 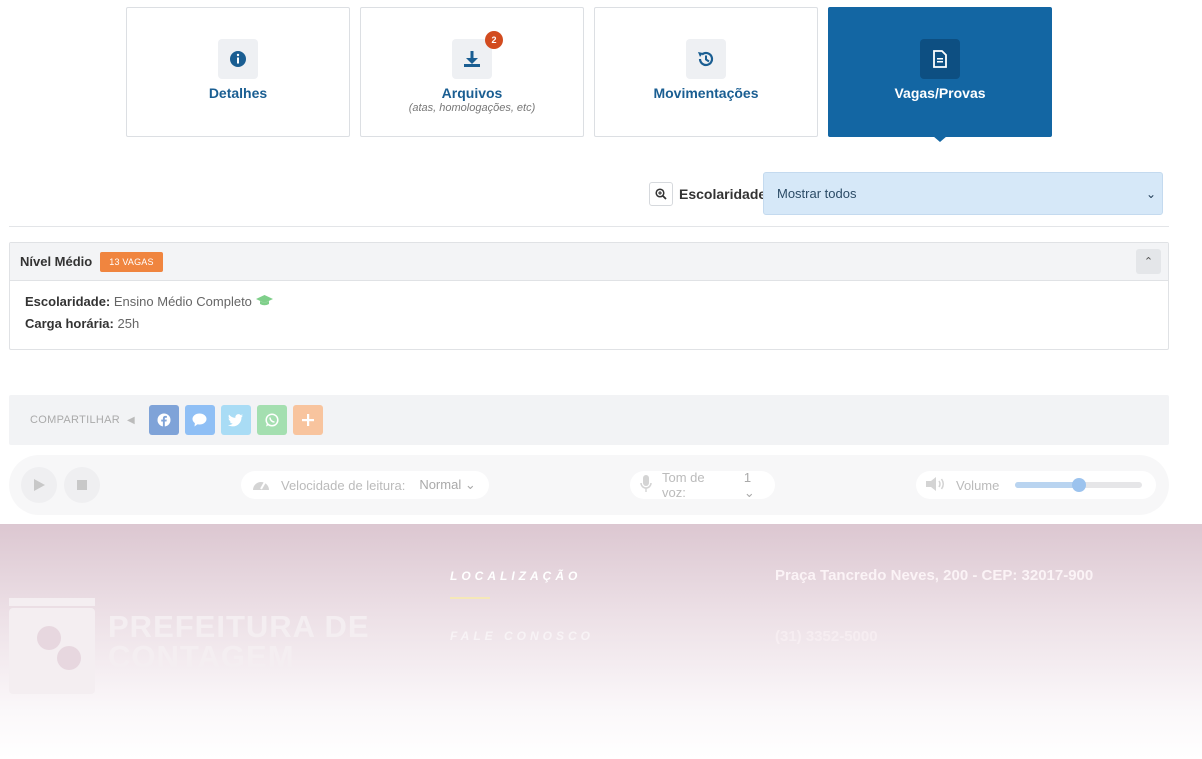 What do you see at coordinates (472, 108) in the screenshot?
I see `tab-sublabel: (atas, homologações, etc)` at bounding box center [472, 108].